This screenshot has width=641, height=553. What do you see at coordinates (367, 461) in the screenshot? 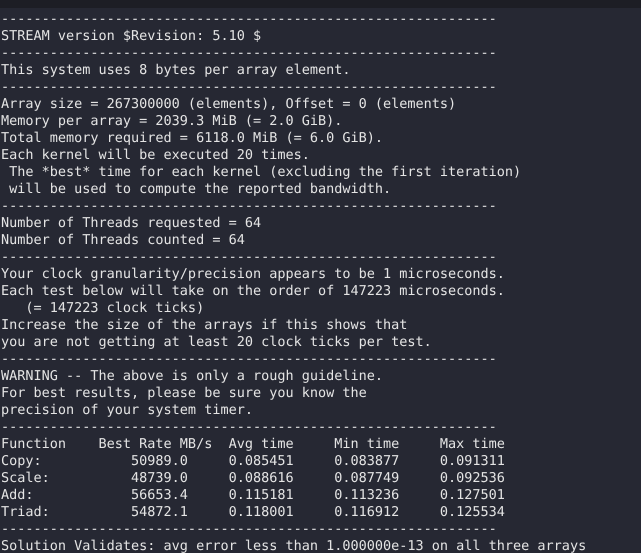
I see `table-cell: 0.083877` at bounding box center [367, 461].